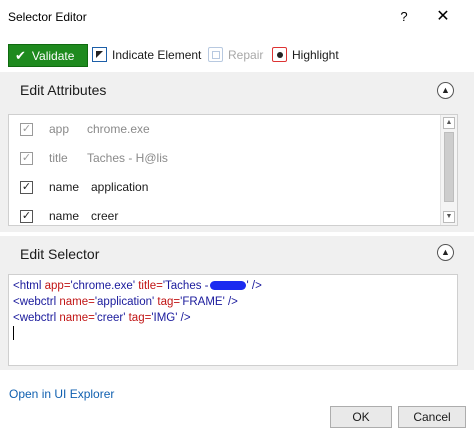 This screenshot has height=430, width=474. What do you see at coordinates (227, 286) in the screenshot?
I see `redaction-mark` at bounding box center [227, 286].